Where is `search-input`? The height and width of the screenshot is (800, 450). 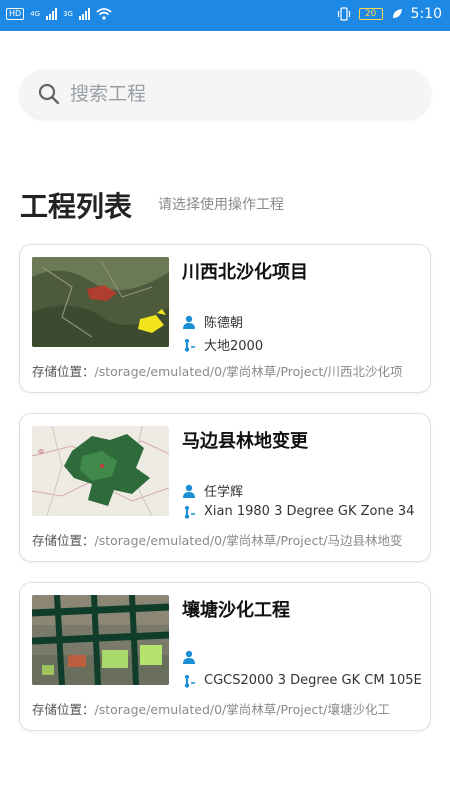
search-input is located at coordinates (240, 93).